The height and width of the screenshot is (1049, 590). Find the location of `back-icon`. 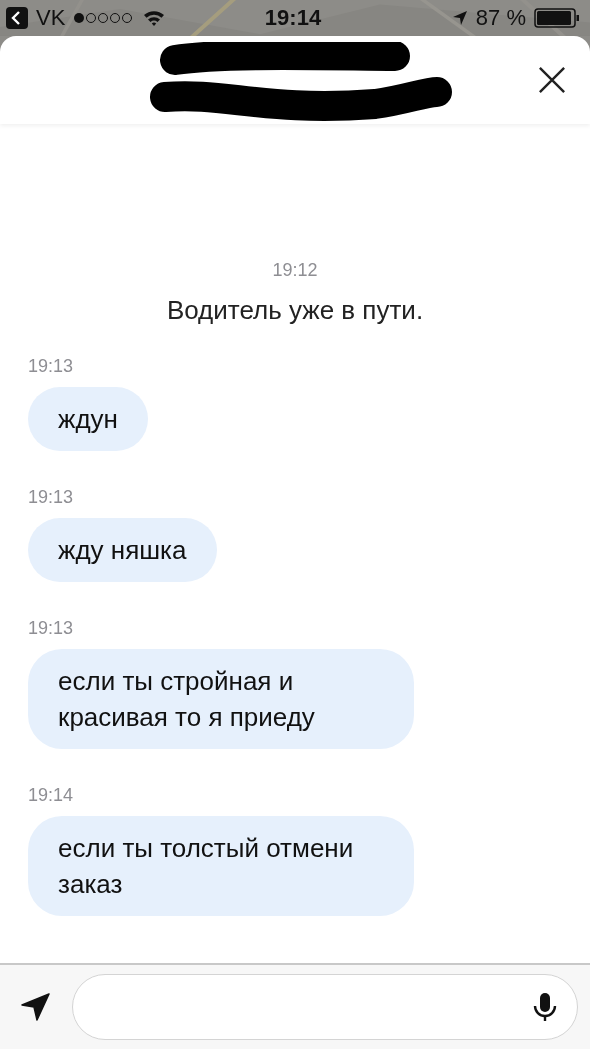

back-icon is located at coordinates (17, 18).